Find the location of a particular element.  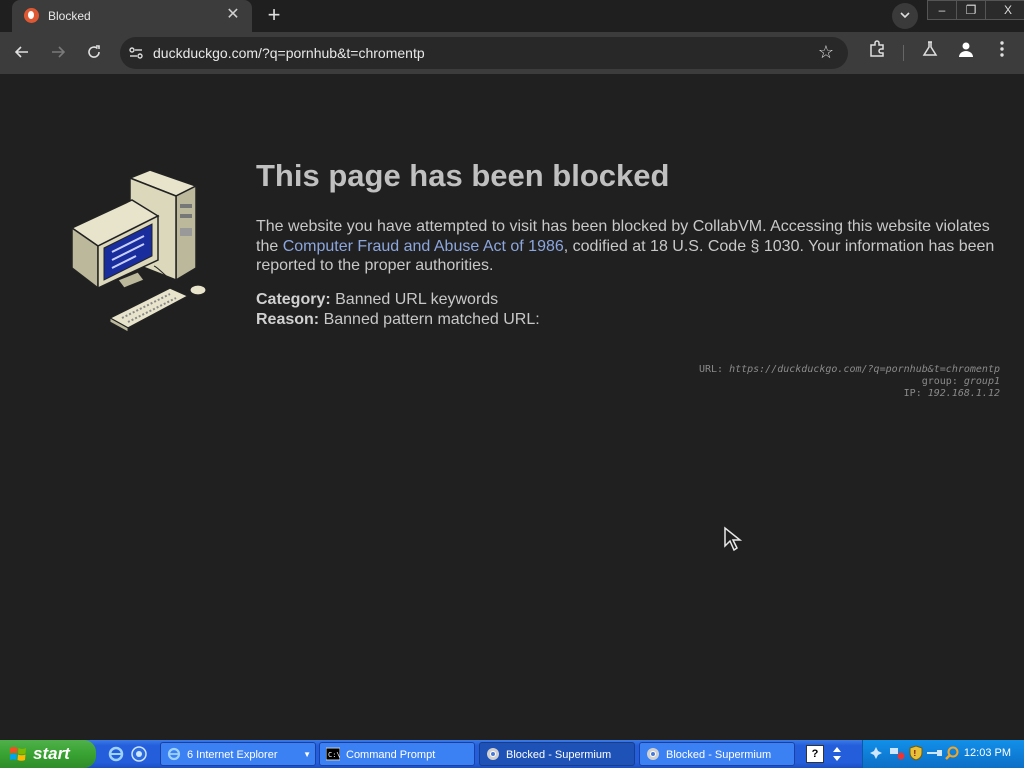

chevron-down-icon is located at coordinates (905, 15).